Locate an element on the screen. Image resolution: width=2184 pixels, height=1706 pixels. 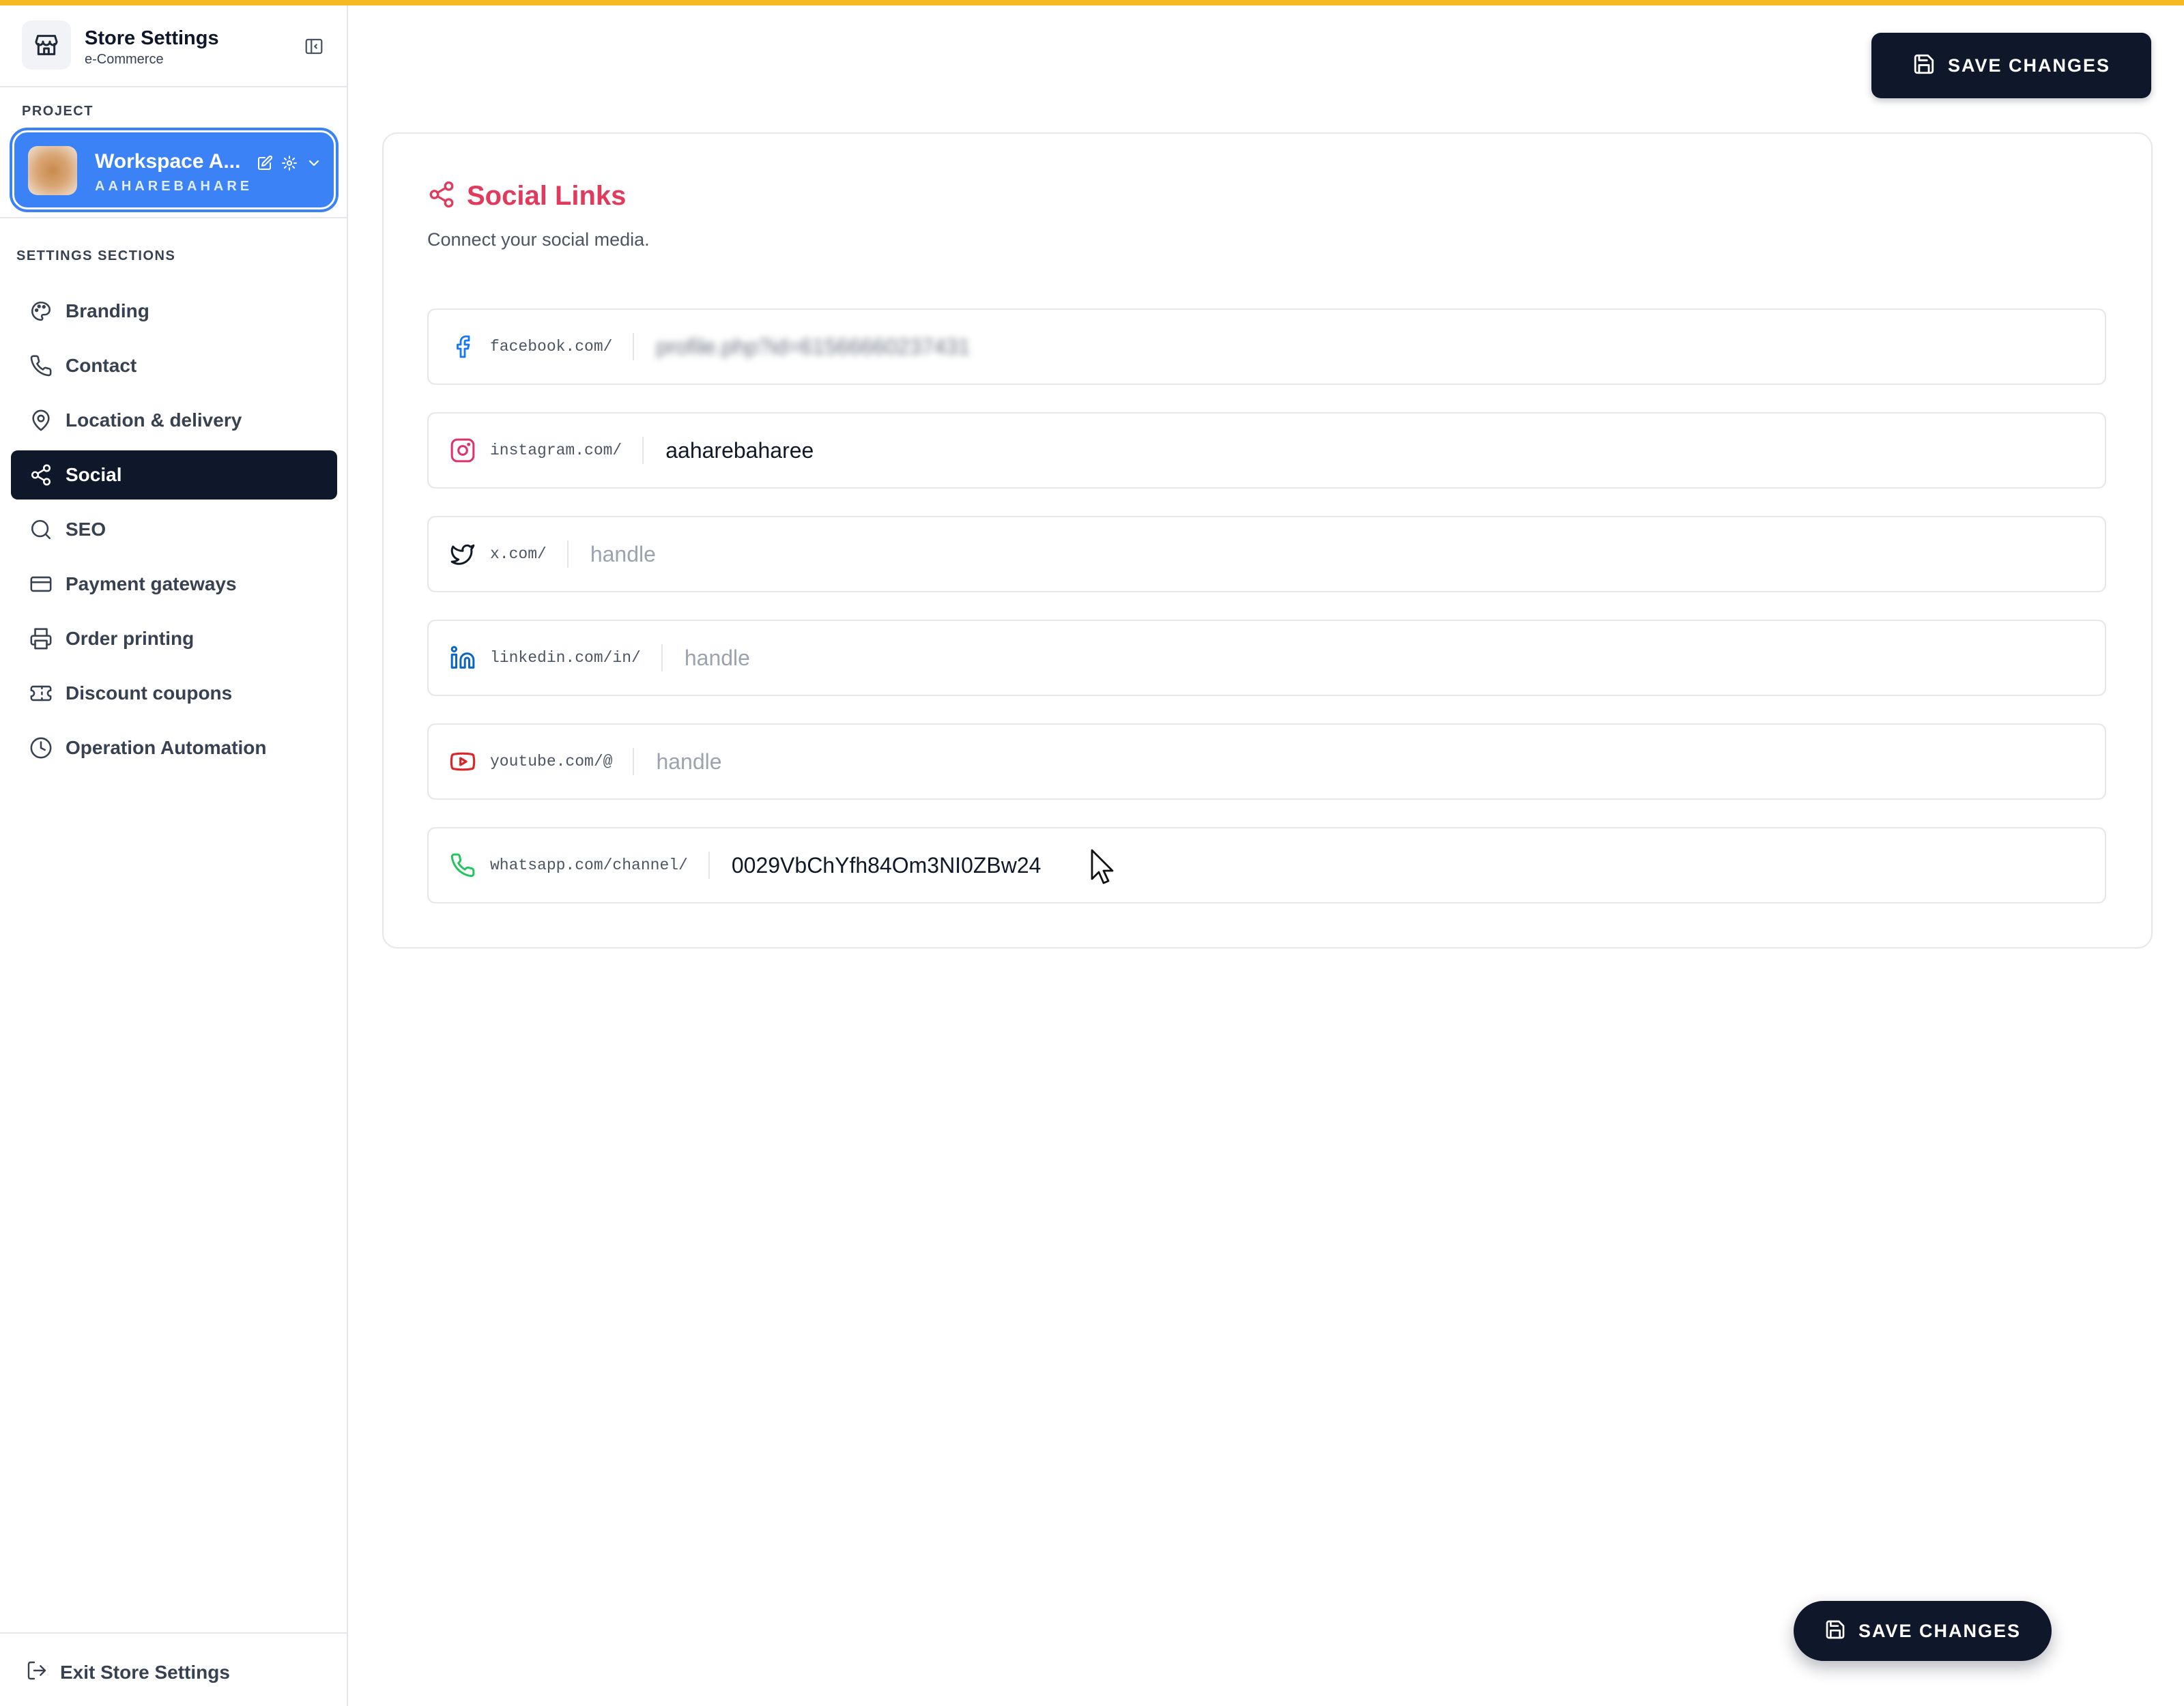
x-input is located at coordinates (1347, 554).